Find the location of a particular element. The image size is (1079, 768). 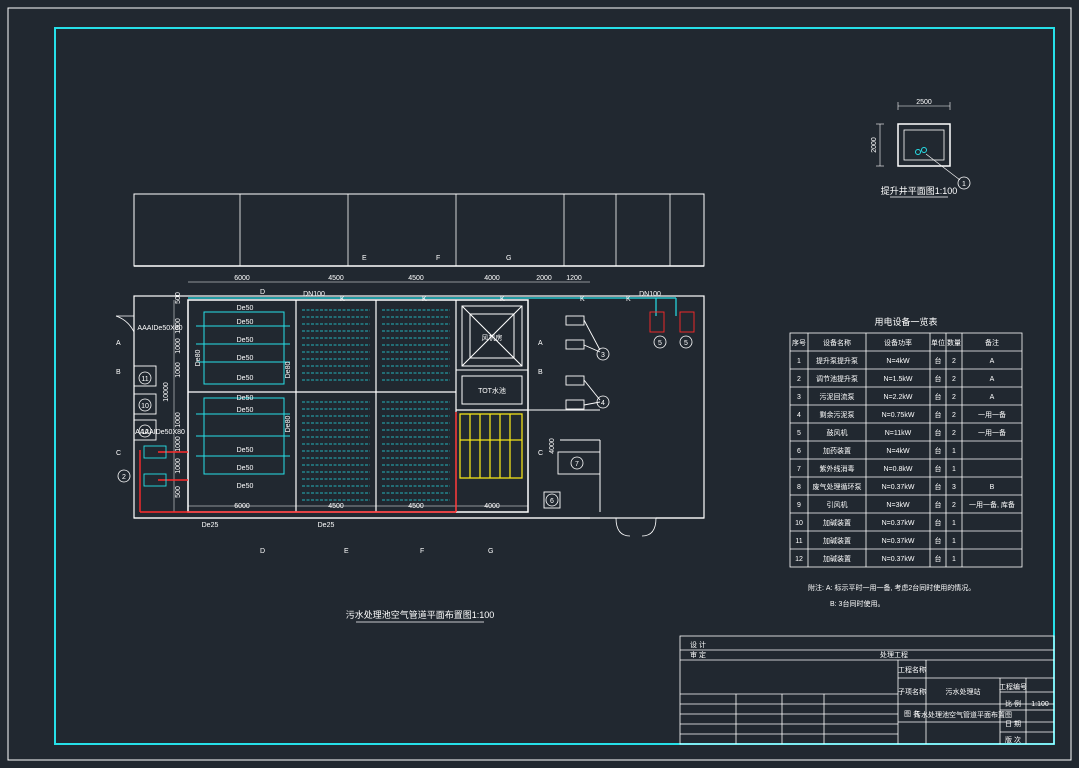

height-label: 4000 is located at coordinates (552, 446).